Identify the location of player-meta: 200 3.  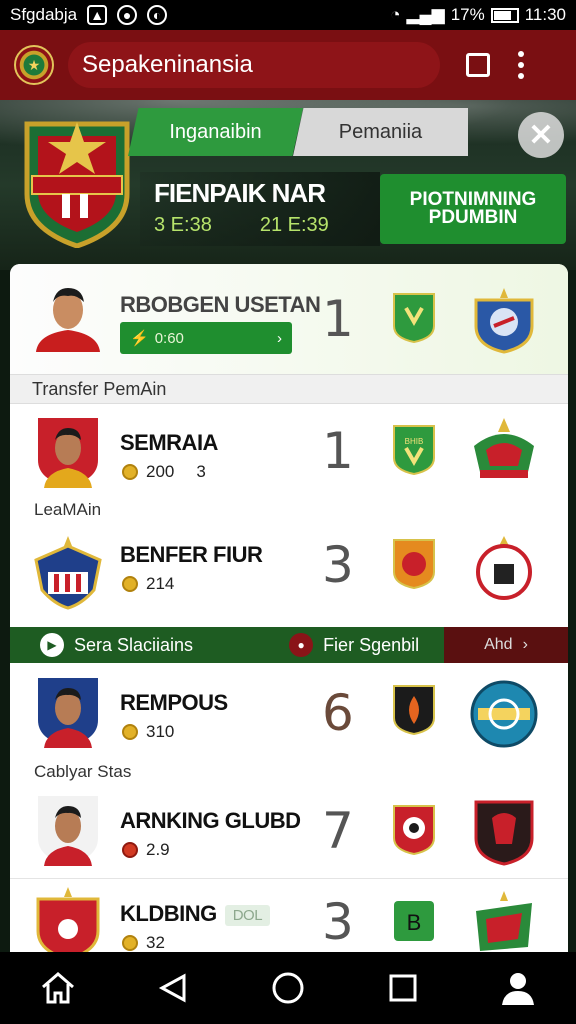
(164, 472).